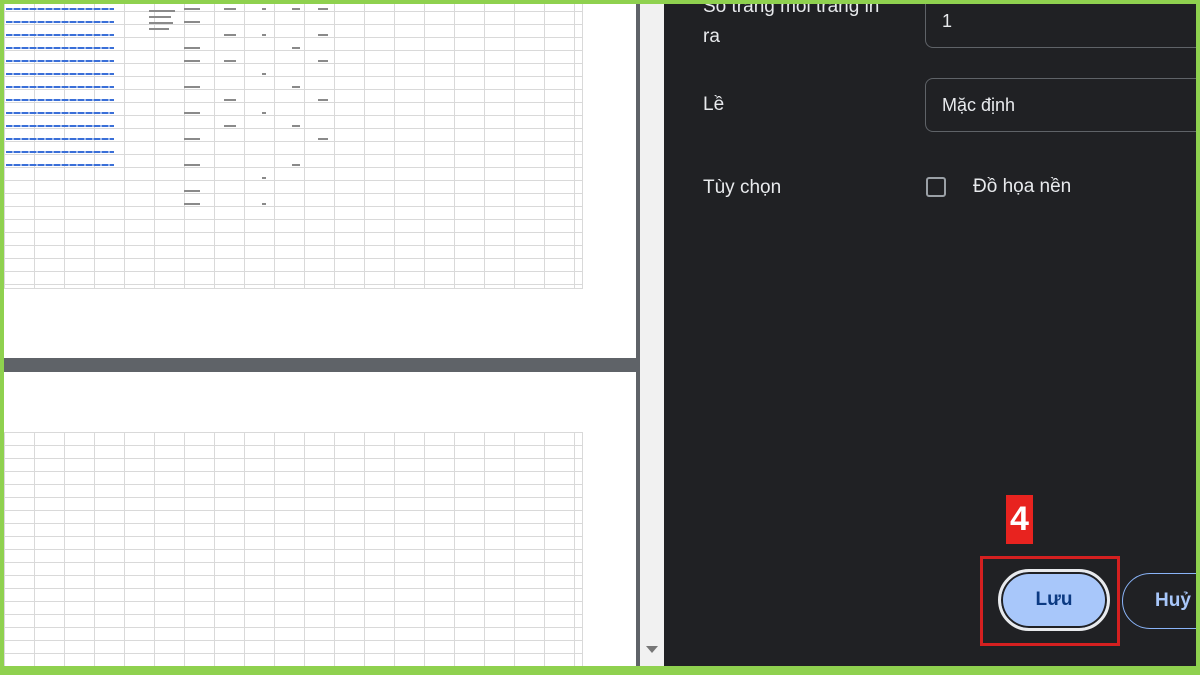  Describe the element at coordinates (742, 187) in the screenshot. I see `options-label: Tùy chọn` at that location.